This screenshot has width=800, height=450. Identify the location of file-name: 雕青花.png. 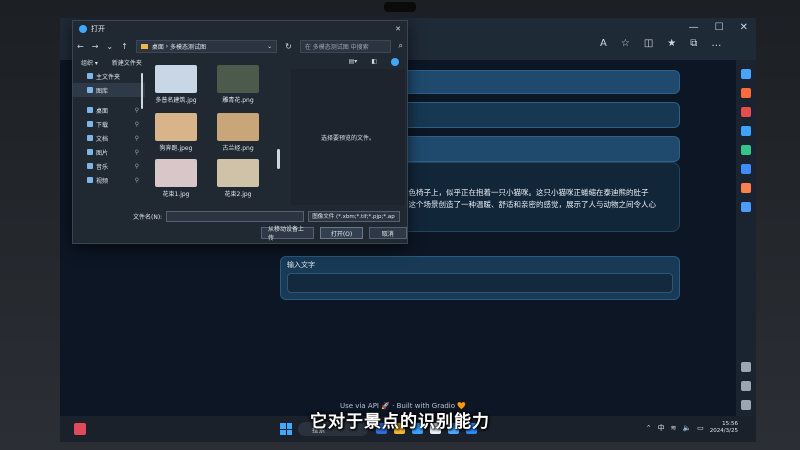
(238, 100).